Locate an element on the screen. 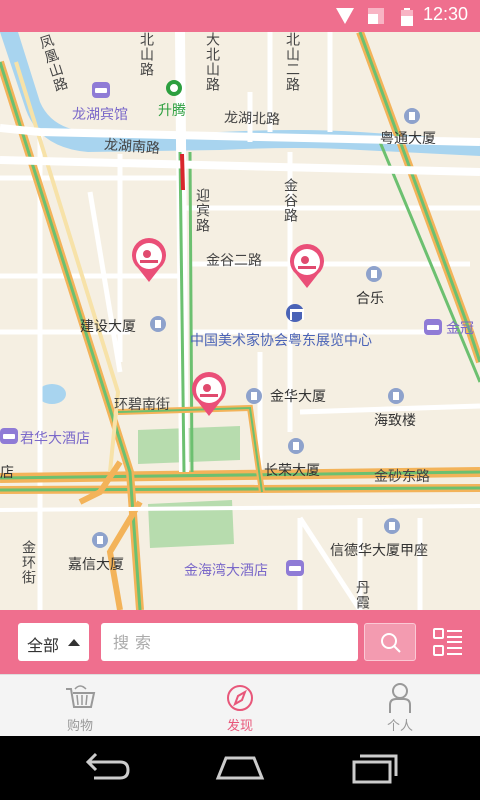  list-icon is located at coordinates (447, 642).